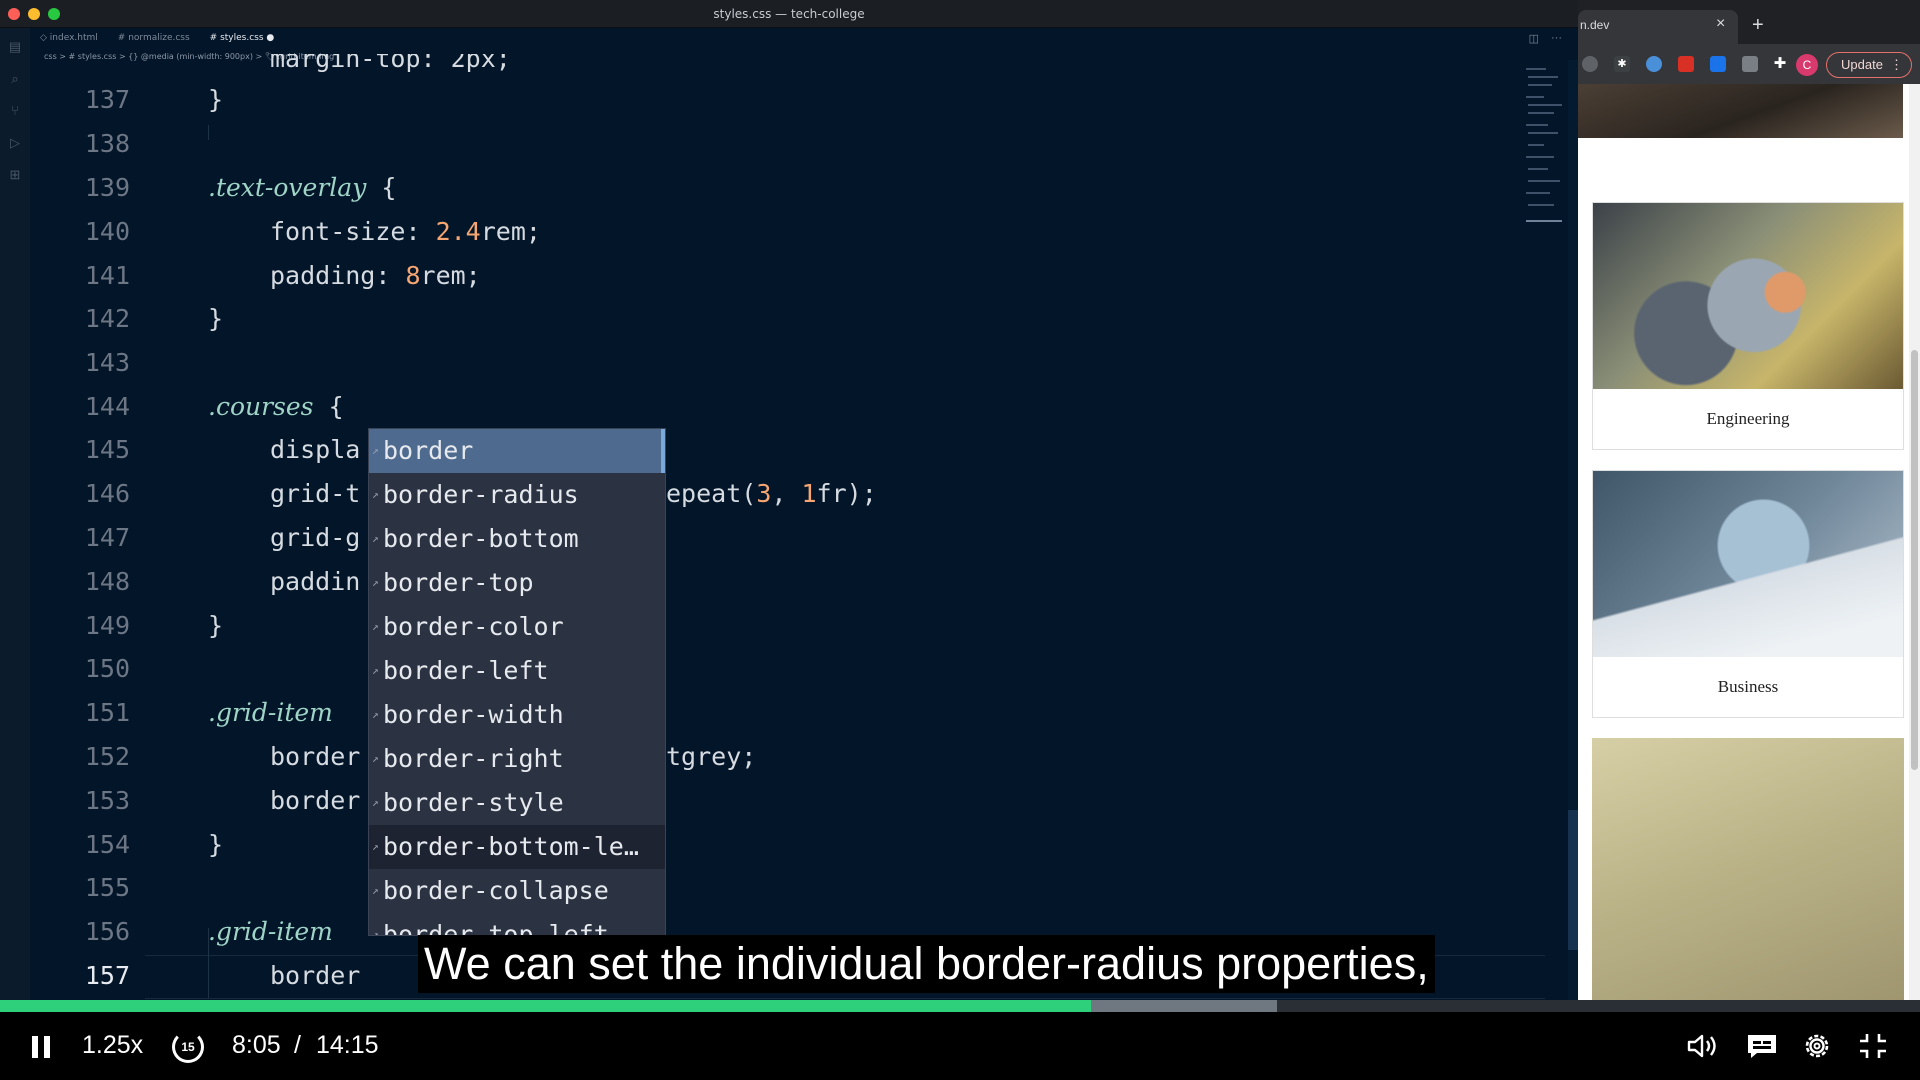  I want to click on captions-icon, so click(1762, 1046).